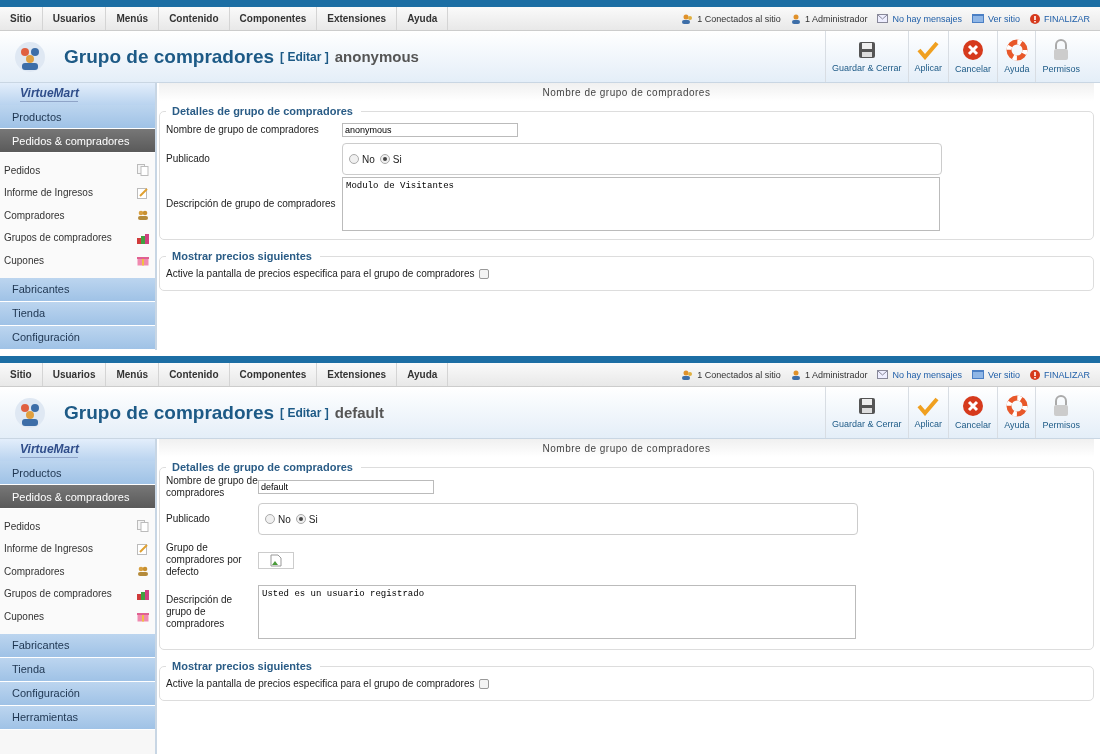 Image resolution: width=1100 pixels, height=754 pixels. What do you see at coordinates (795, 374) in the screenshot?
I see `user-icon` at bounding box center [795, 374].